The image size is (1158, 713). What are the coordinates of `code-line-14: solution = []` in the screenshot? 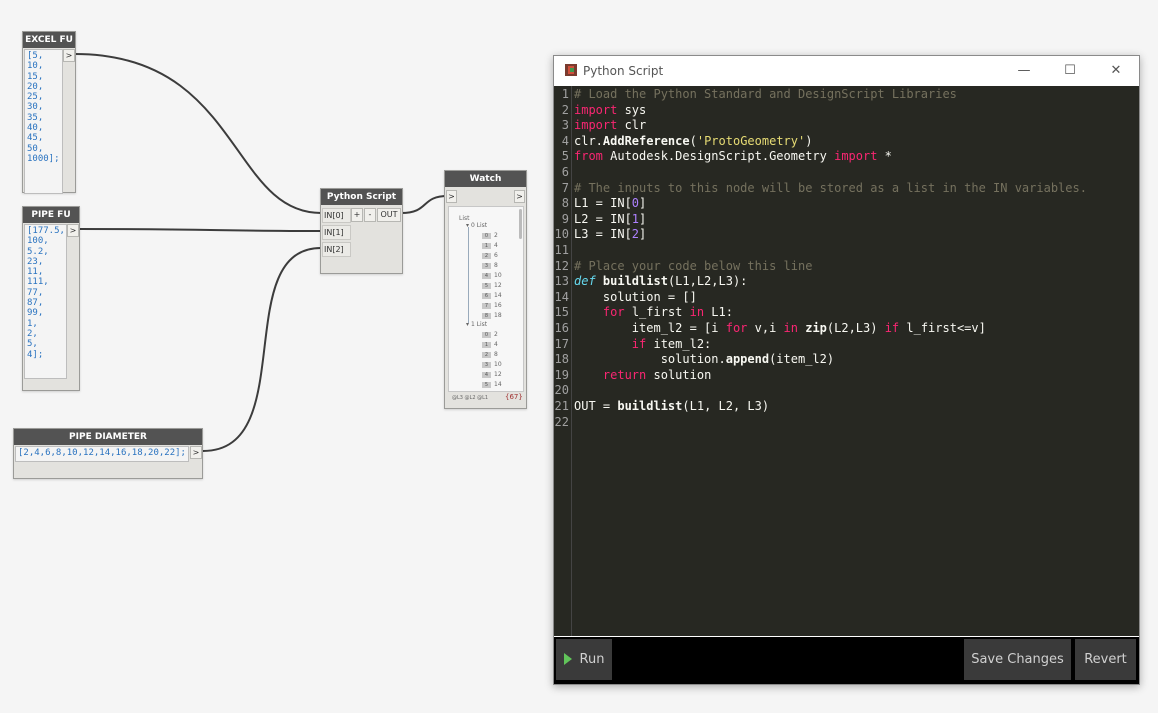 It's located at (635, 297).